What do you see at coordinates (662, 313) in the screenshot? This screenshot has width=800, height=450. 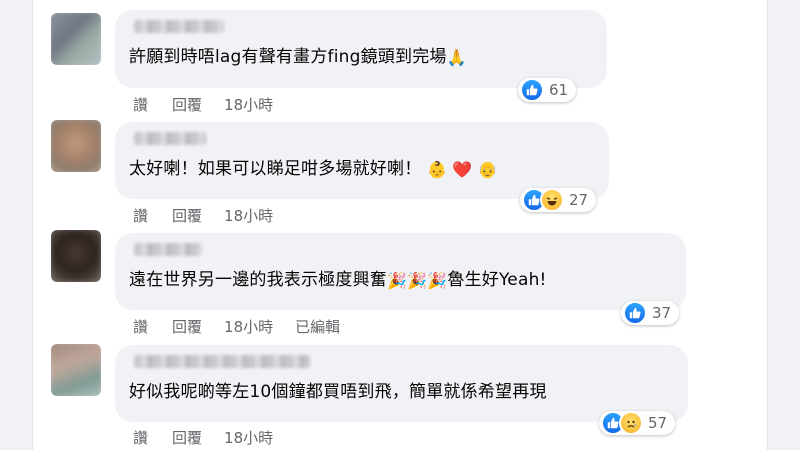 I see `reaction-count: 37` at bounding box center [662, 313].